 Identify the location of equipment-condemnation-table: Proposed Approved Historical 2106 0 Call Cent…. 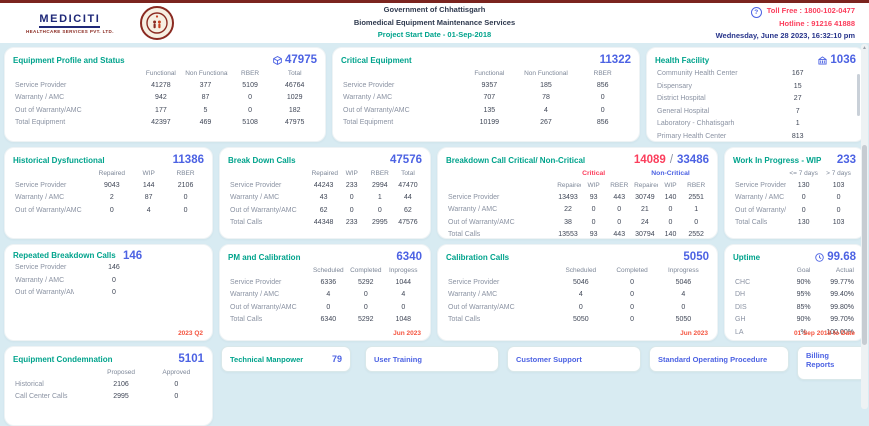
(108, 385).